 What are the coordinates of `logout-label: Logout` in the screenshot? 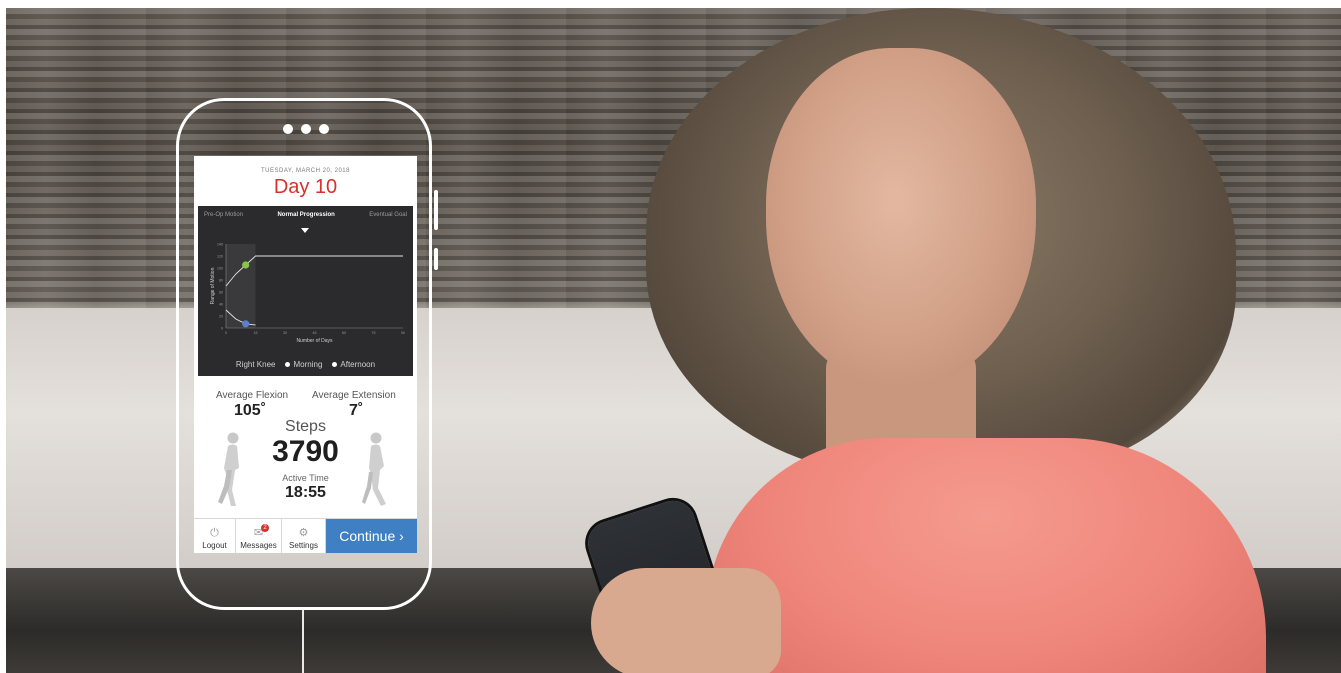 It's located at (214, 545).